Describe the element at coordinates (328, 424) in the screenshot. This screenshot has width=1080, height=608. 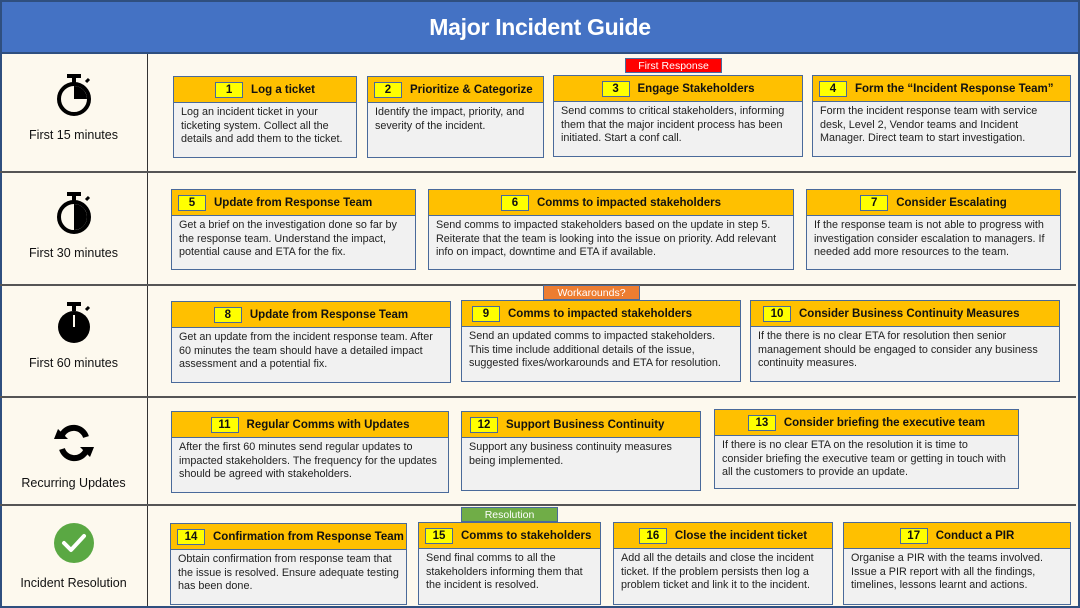
I see `step-title: Regular Comms with Updates` at that location.